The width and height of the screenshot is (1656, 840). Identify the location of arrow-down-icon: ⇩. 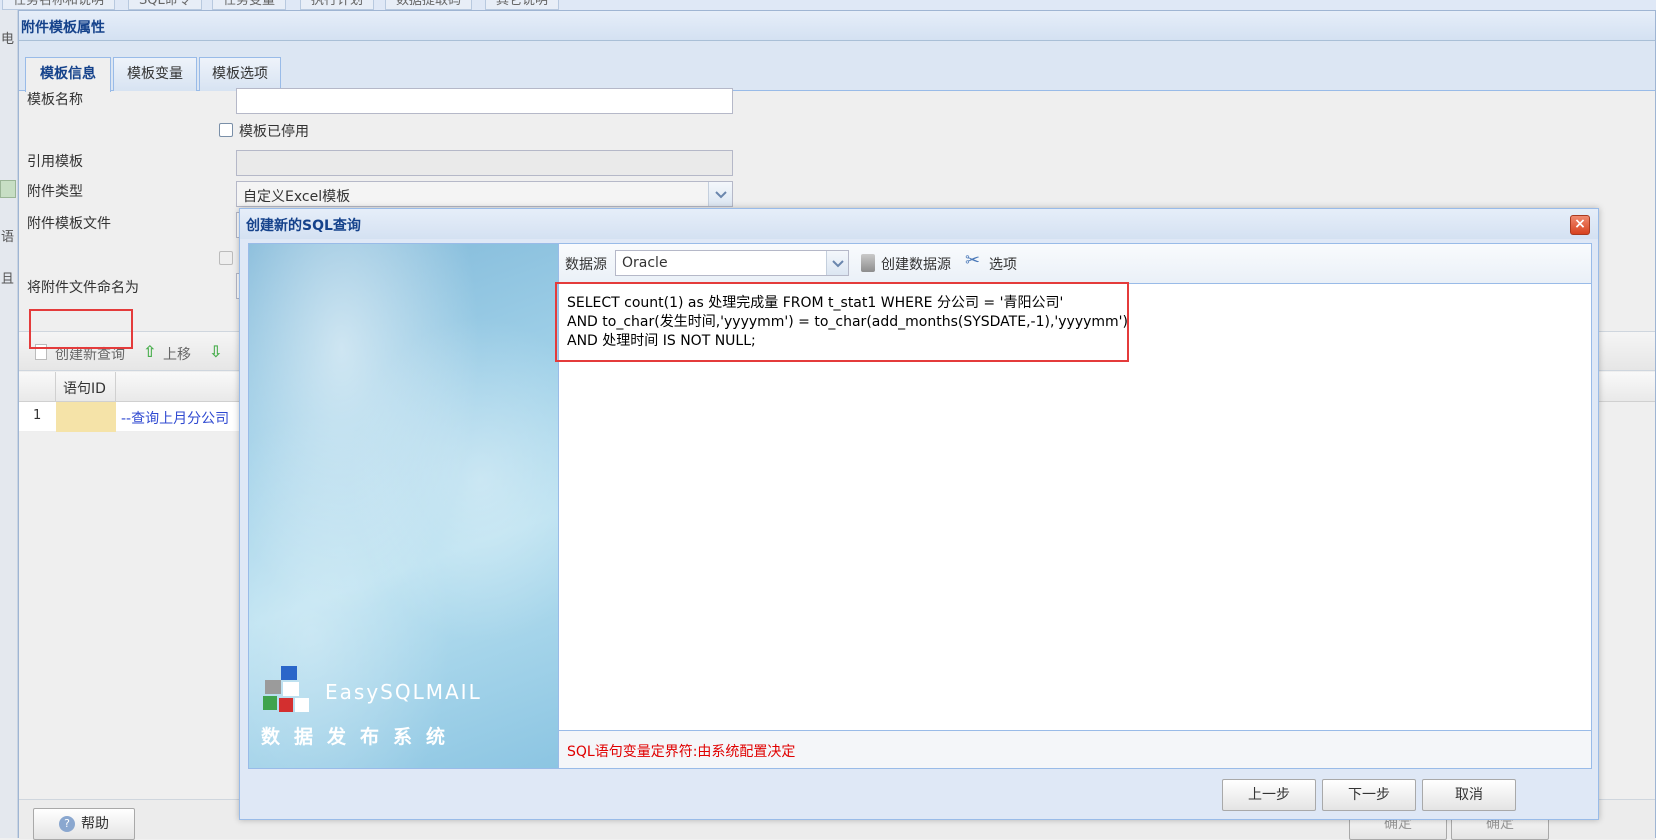
(215, 351).